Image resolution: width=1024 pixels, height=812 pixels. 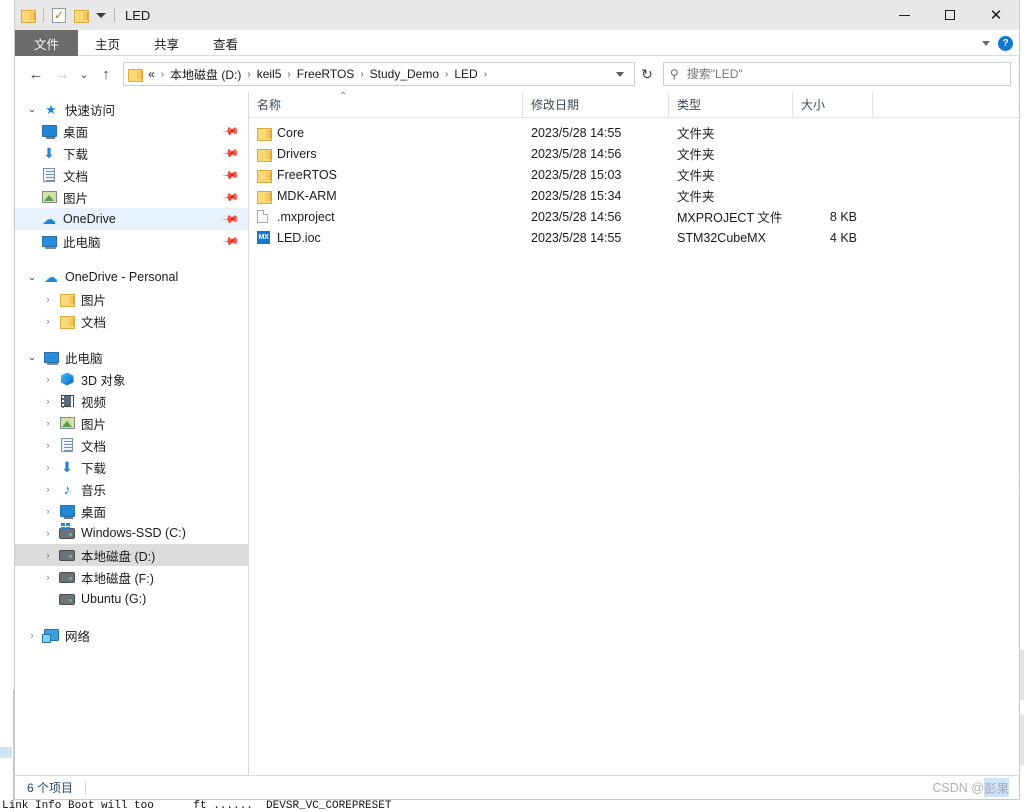 What do you see at coordinates (465, 74) in the screenshot?
I see `breadcrumb-item-led: LED` at bounding box center [465, 74].